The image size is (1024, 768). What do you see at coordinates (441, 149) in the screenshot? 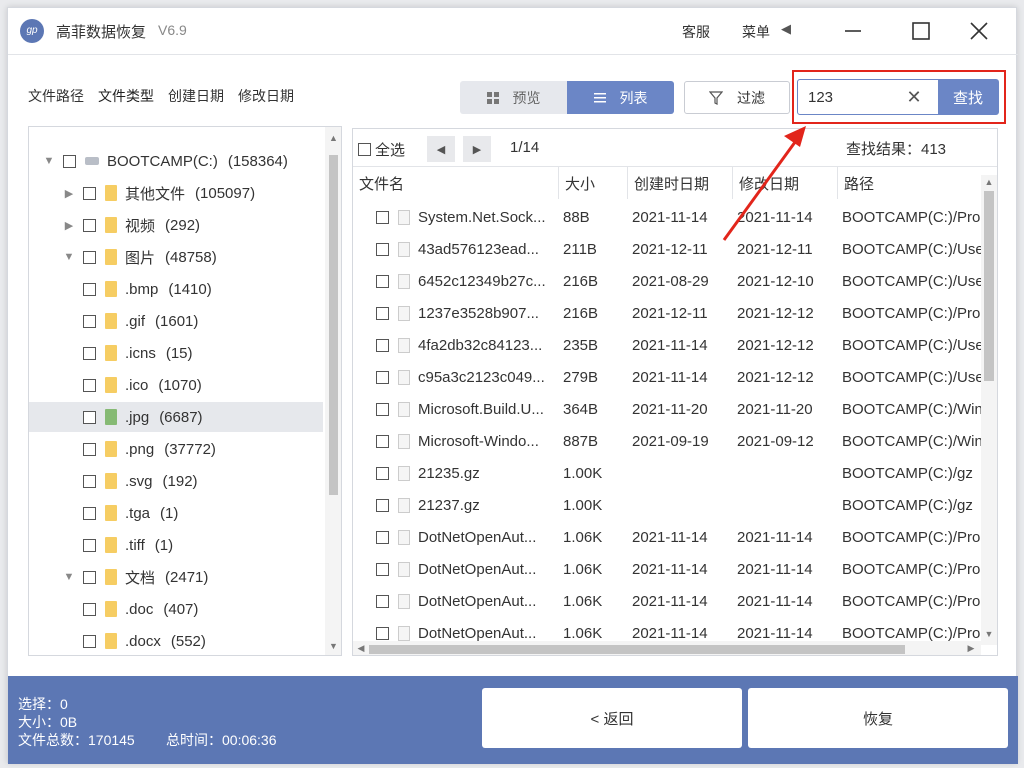
I see `prev-page-button: ◀` at bounding box center [441, 149].